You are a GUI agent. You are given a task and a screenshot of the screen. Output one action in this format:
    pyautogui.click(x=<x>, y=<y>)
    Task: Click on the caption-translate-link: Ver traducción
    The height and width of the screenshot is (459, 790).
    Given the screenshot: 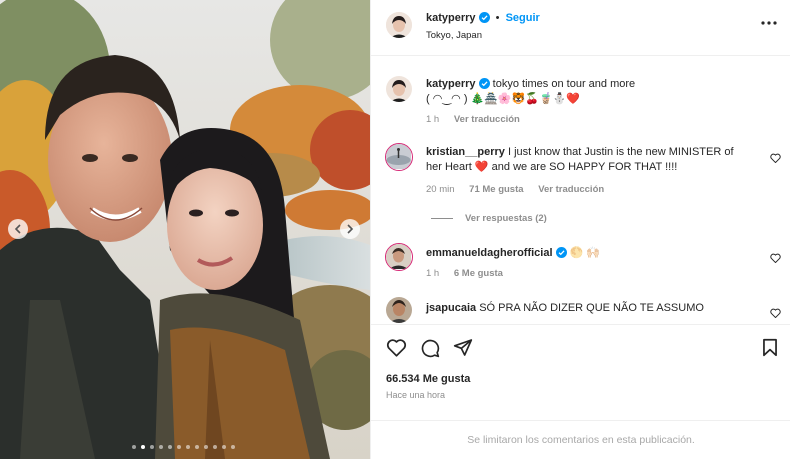 What is the action you would take?
    pyautogui.click(x=487, y=119)
    